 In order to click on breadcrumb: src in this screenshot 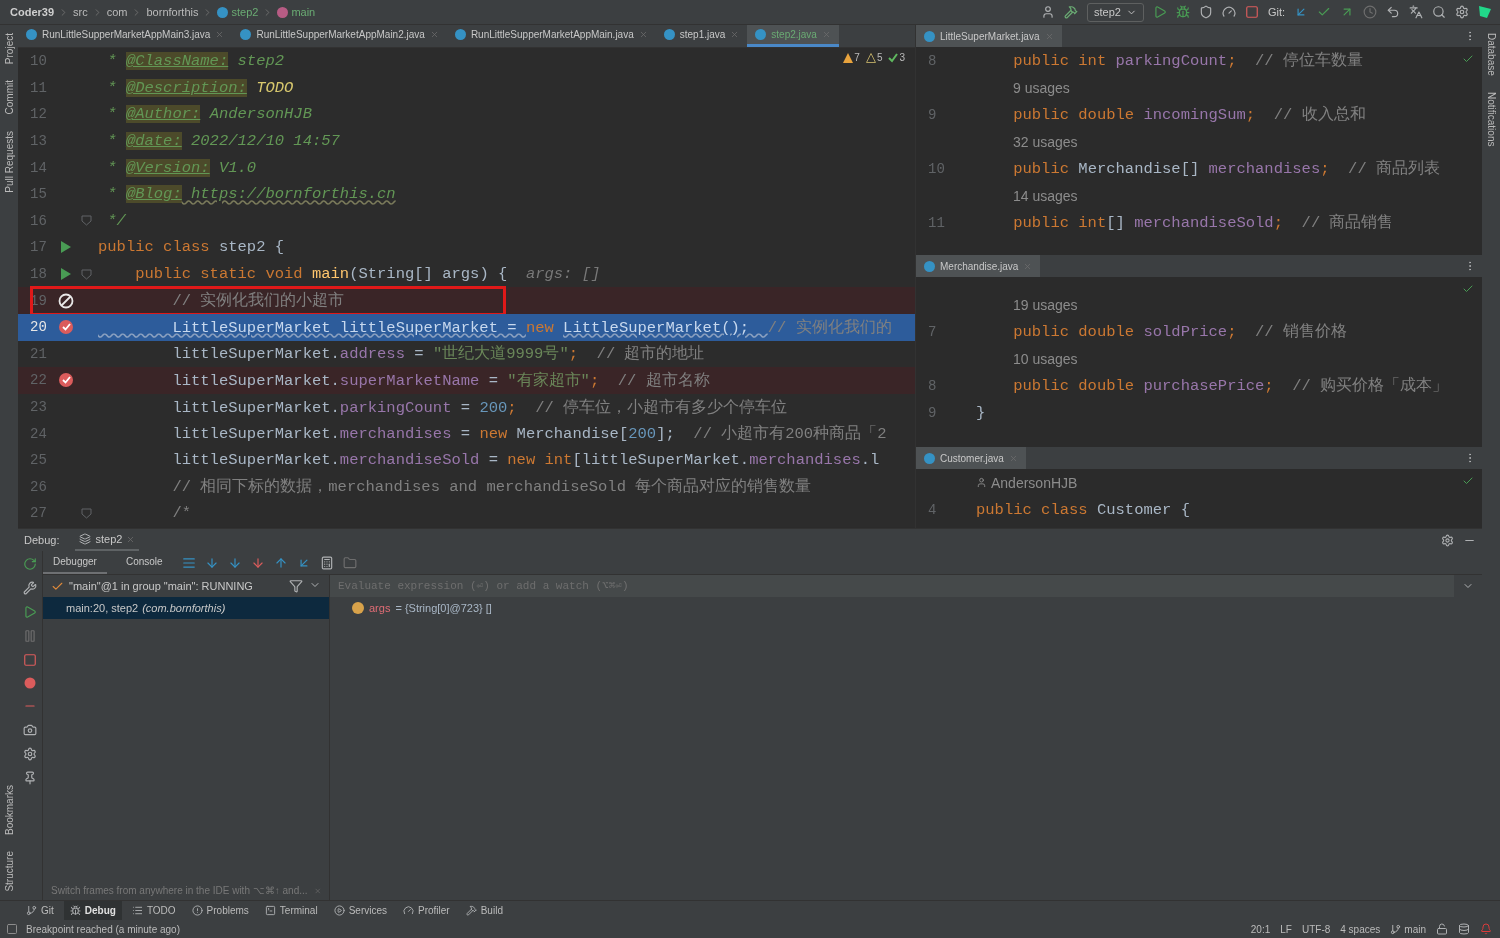, I will do `click(80, 12)`.